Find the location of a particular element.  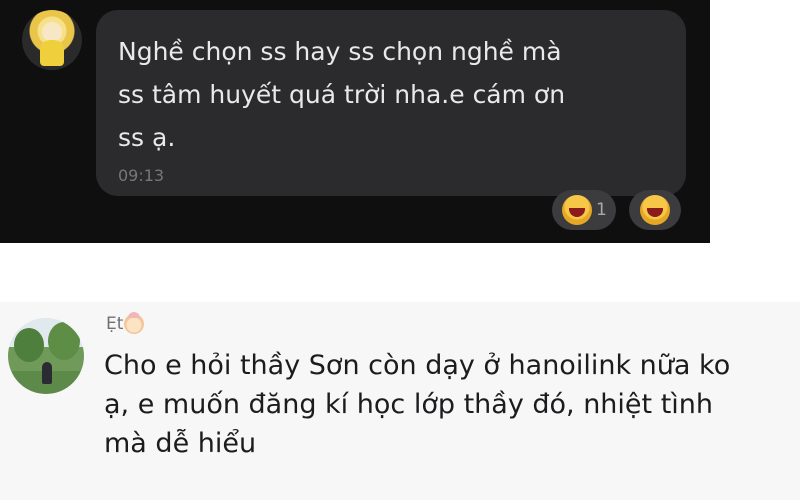

reaction-chip: 1 is located at coordinates (584, 210).